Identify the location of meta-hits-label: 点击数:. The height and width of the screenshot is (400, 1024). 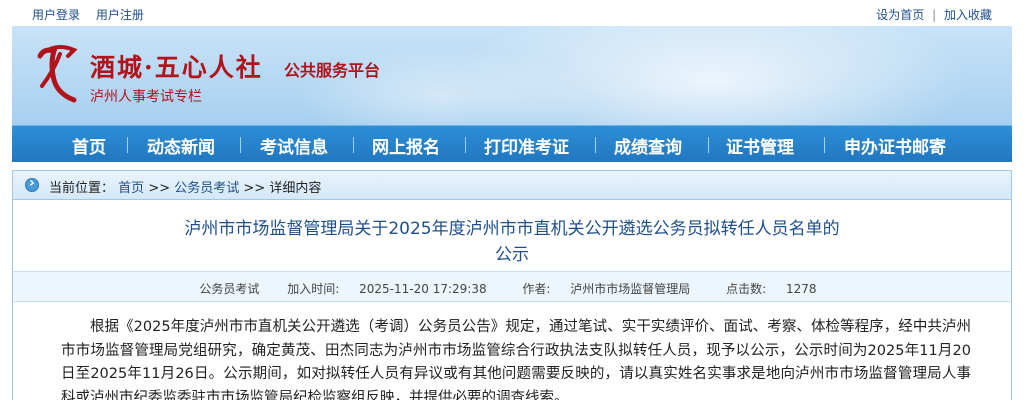
(746, 289).